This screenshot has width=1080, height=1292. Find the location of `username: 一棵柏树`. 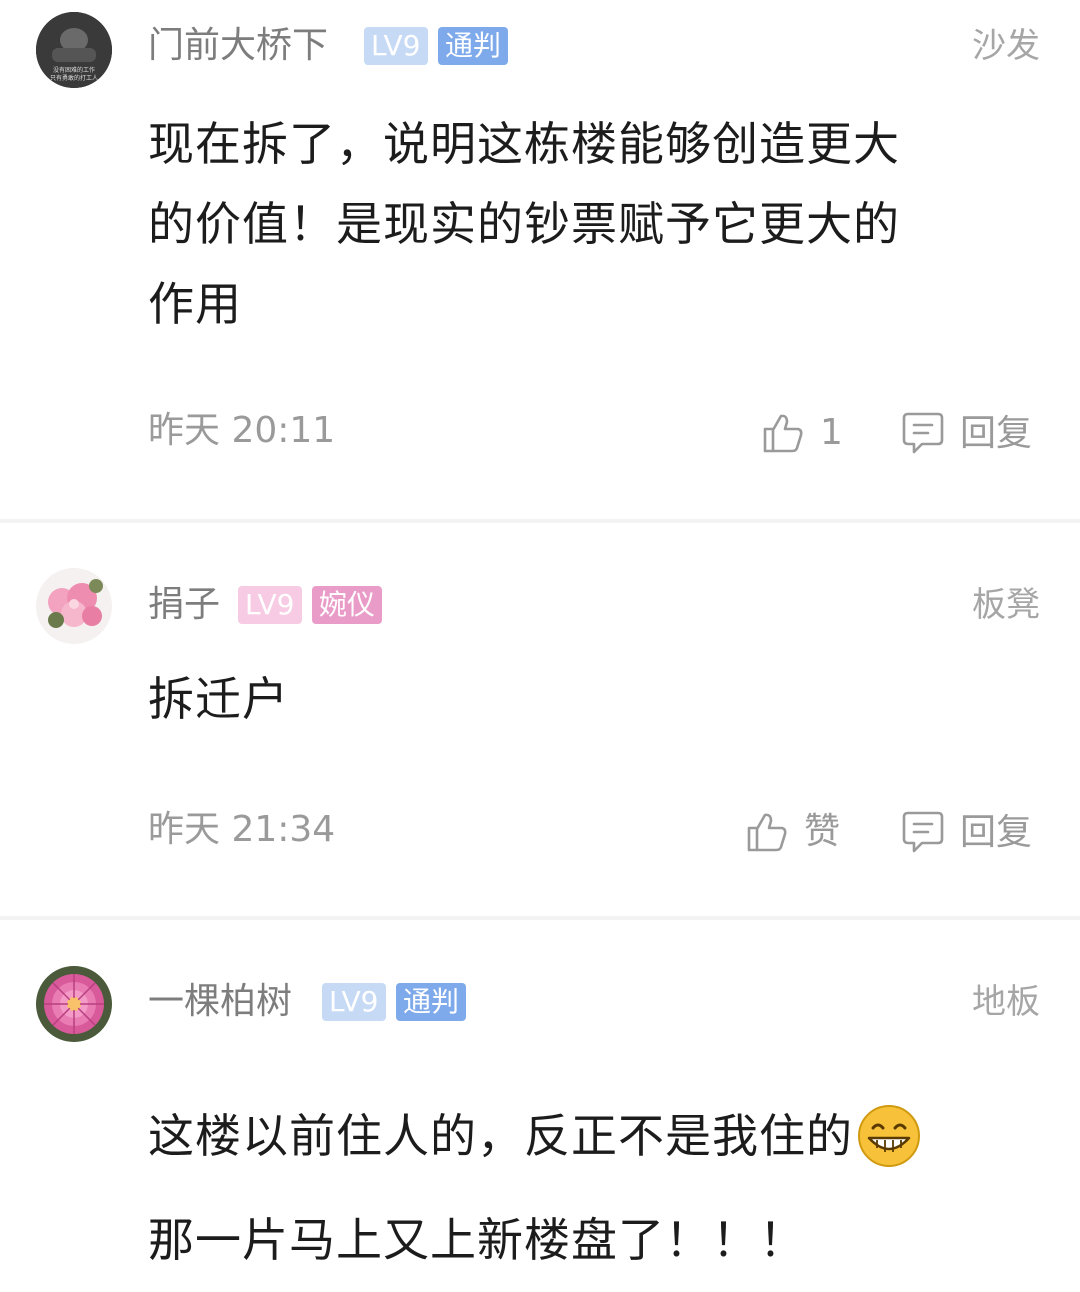

username: 一棵柏树 is located at coordinates (220, 1002).